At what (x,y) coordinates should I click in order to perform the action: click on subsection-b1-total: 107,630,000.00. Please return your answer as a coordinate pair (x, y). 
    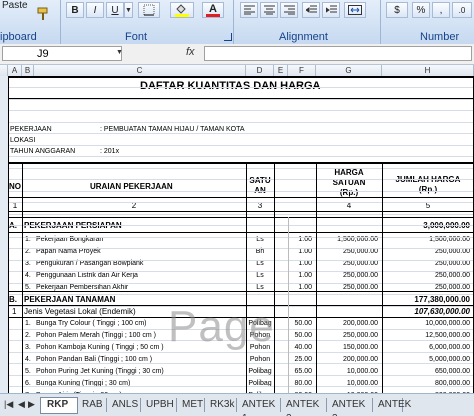
    Looking at the image, I should click on (442, 311).